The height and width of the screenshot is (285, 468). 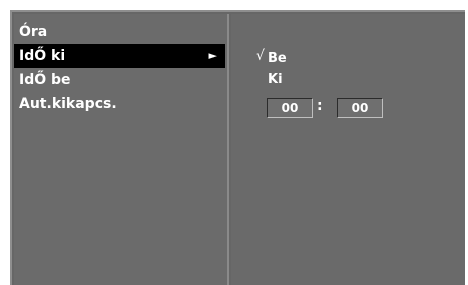 I want to click on option-off: Ki, so click(x=275, y=79).